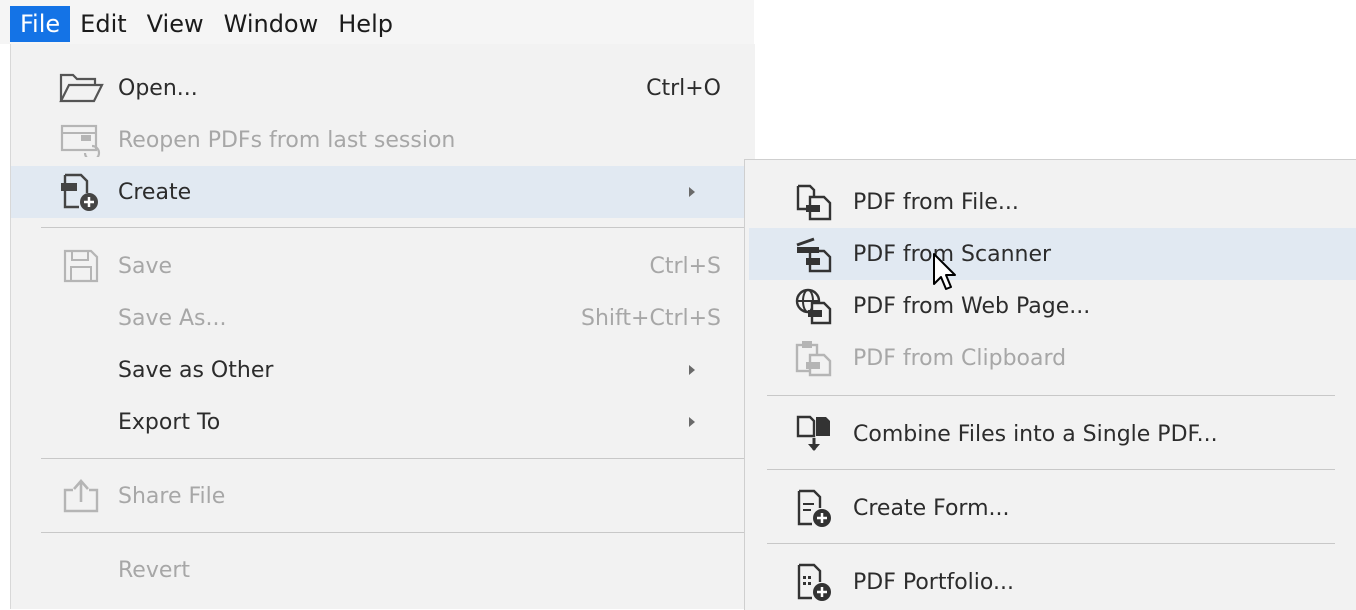 This screenshot has width=1356, height=610. What do you see at coordinates (172, 496) in the screenshot?
I see `share-file-label: Share File` at bounding box center [172, 496].